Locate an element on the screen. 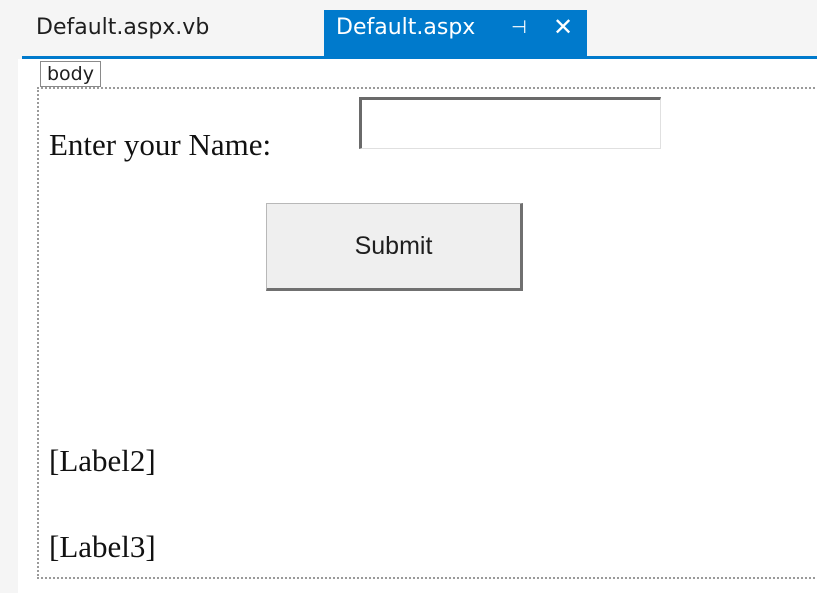 The image size is (817, 593). submit-button: Submit is located at coordinates (394, 247).